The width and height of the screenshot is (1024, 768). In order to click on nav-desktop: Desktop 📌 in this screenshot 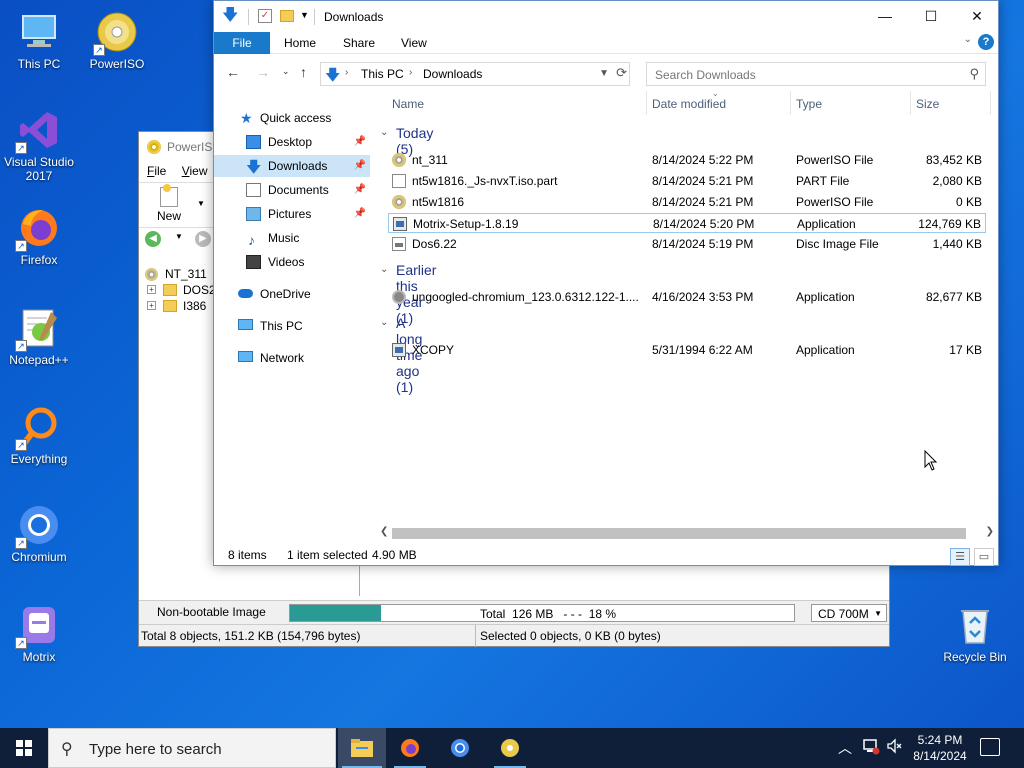, I will do `click(292, 142)`.